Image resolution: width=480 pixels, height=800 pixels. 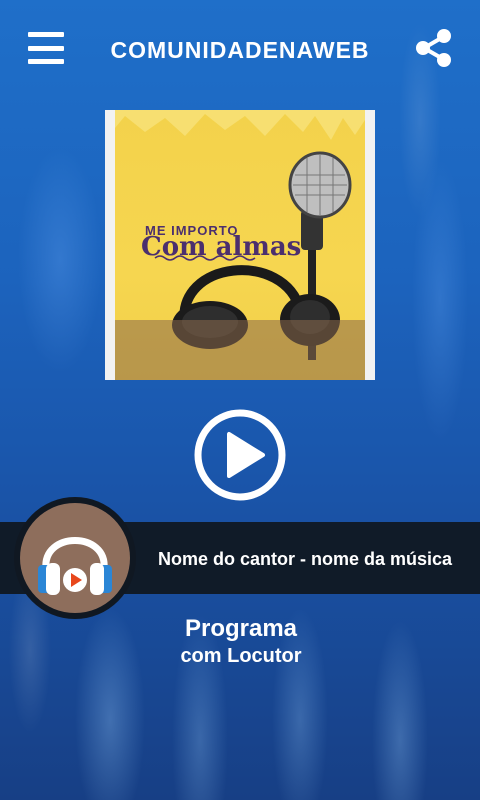 What do you see at coordinates (46, 34) in the screenshot?
I see `hamburger-menu-icon` at bounding box center [46, 34].